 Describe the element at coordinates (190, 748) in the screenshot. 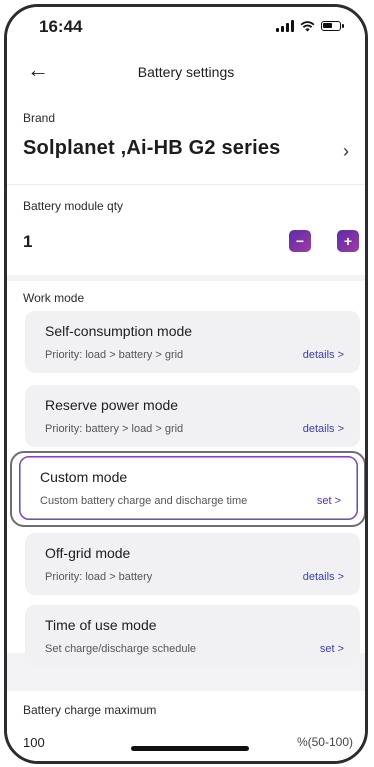

I see `home-indicator` at that location.